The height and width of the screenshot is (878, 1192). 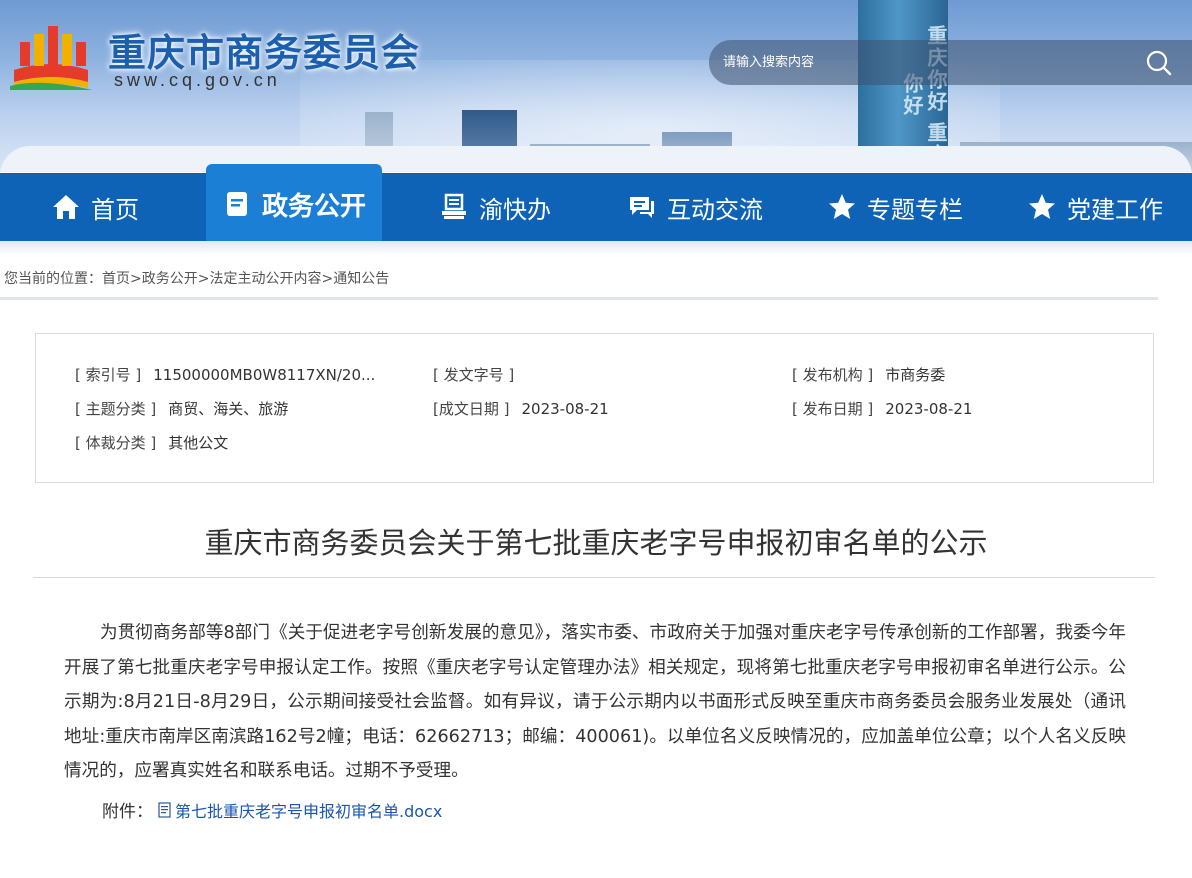 What do you see at coordinates (515, 209) in the screenshot?
I see `nav-label: 渝快办` at bounding box center [515, 209].